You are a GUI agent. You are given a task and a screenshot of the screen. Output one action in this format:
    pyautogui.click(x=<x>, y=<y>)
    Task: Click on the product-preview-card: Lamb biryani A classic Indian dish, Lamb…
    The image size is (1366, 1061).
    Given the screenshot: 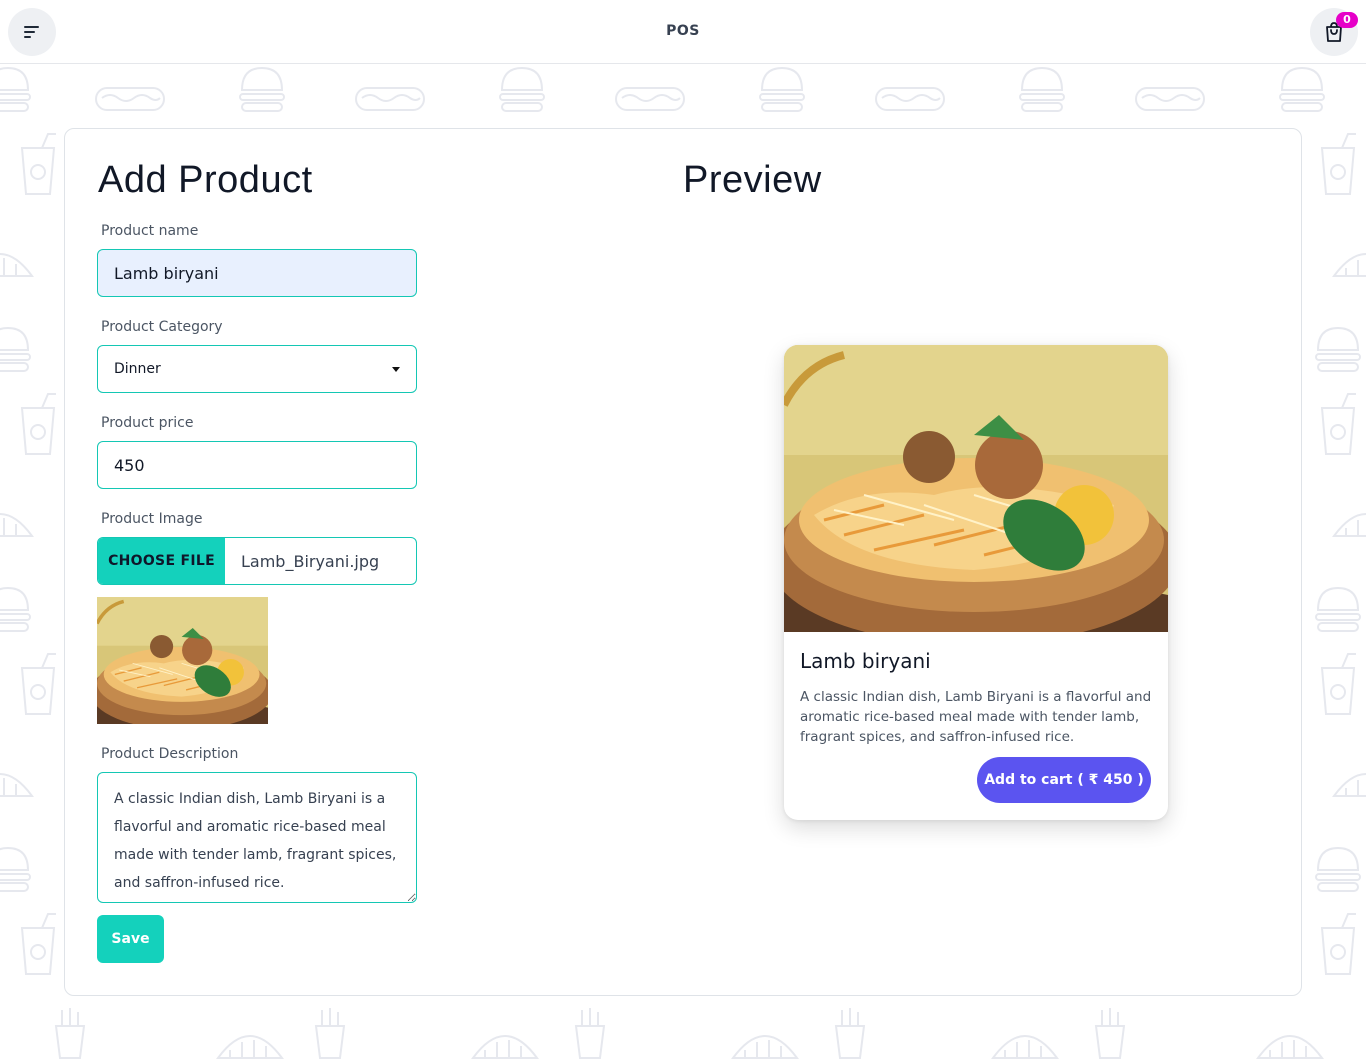 What is the action you would take?
    pyautogui.click(x=976, y=582)
    